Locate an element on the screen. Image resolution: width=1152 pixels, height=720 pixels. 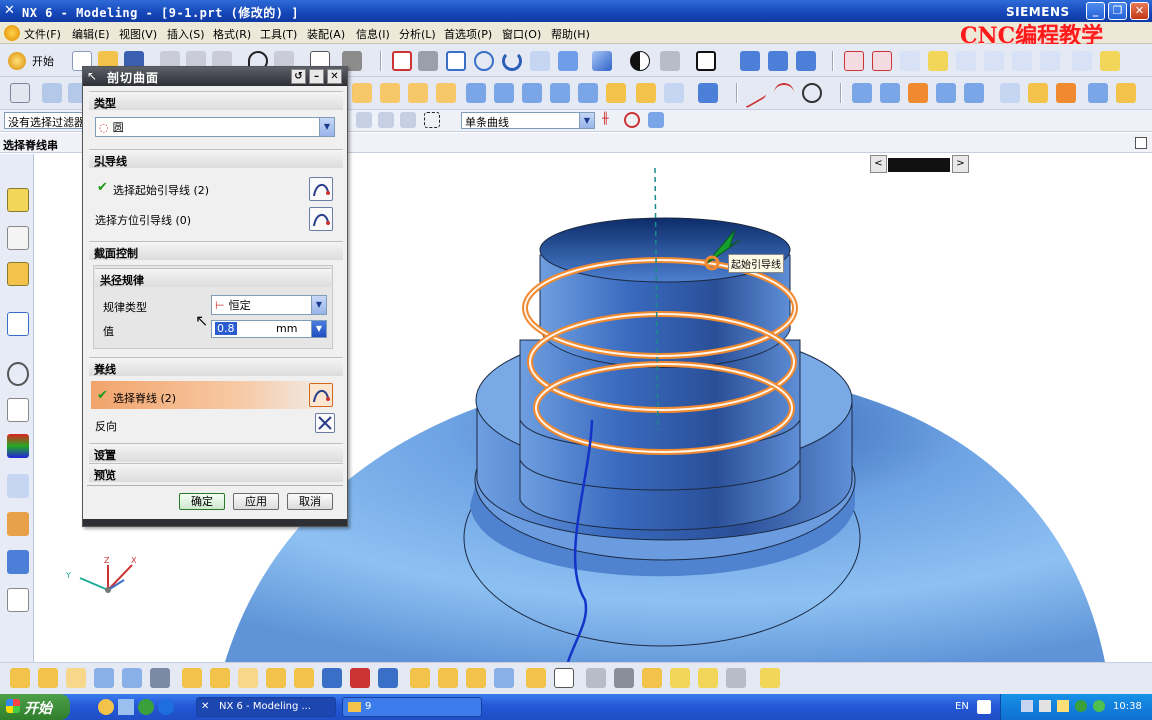
spine-group-header: 脊线 ︿ is located at coordinates (216, 367).